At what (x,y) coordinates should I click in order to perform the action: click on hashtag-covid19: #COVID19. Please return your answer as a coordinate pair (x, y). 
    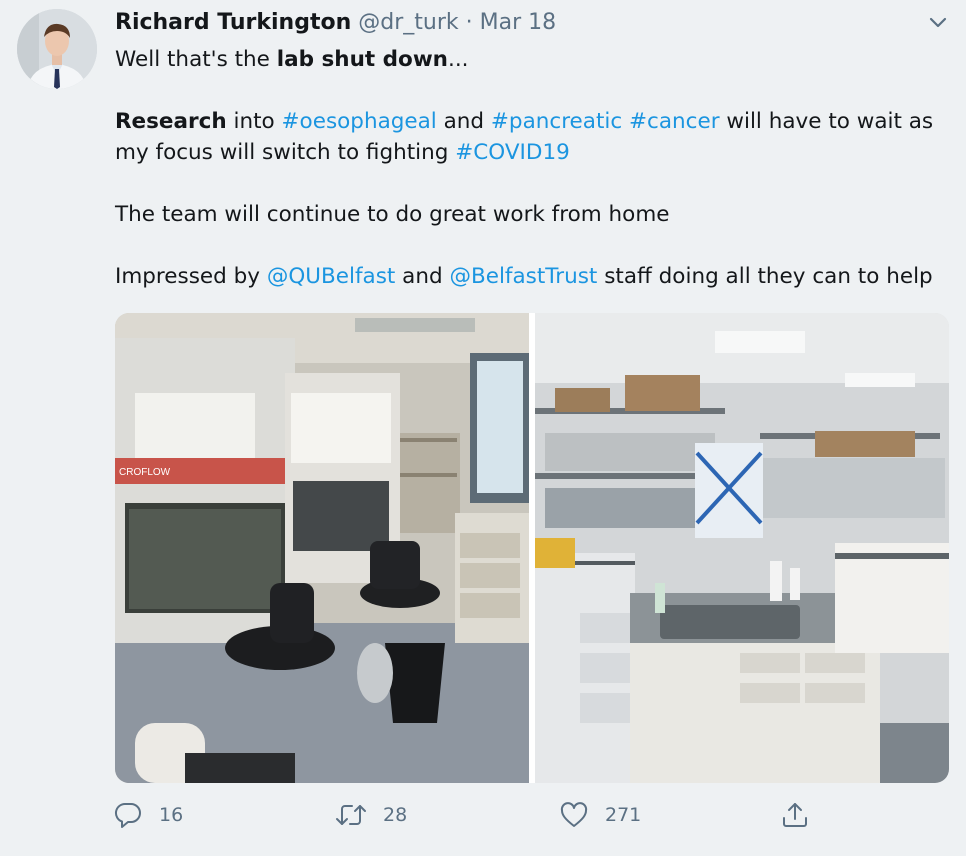
    Looking at the image, I should click on (512, 152).